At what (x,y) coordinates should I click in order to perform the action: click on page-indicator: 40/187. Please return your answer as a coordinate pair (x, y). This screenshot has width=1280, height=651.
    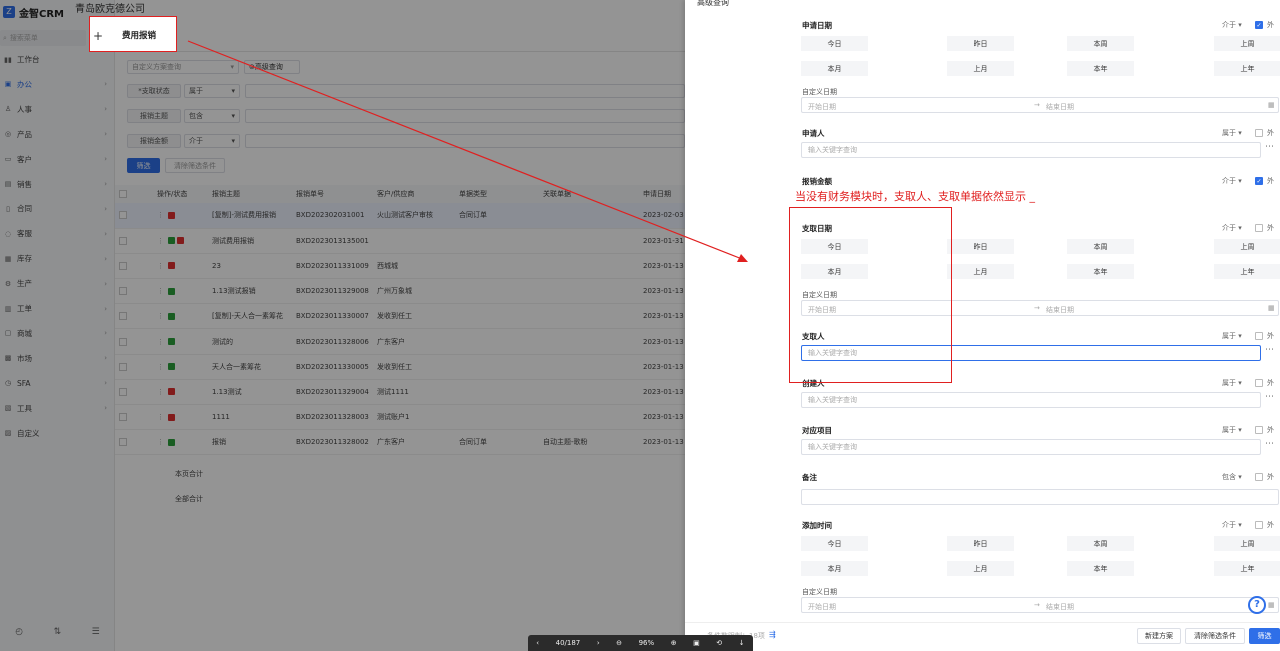
    Looking at the image, I should click on (568, 643).